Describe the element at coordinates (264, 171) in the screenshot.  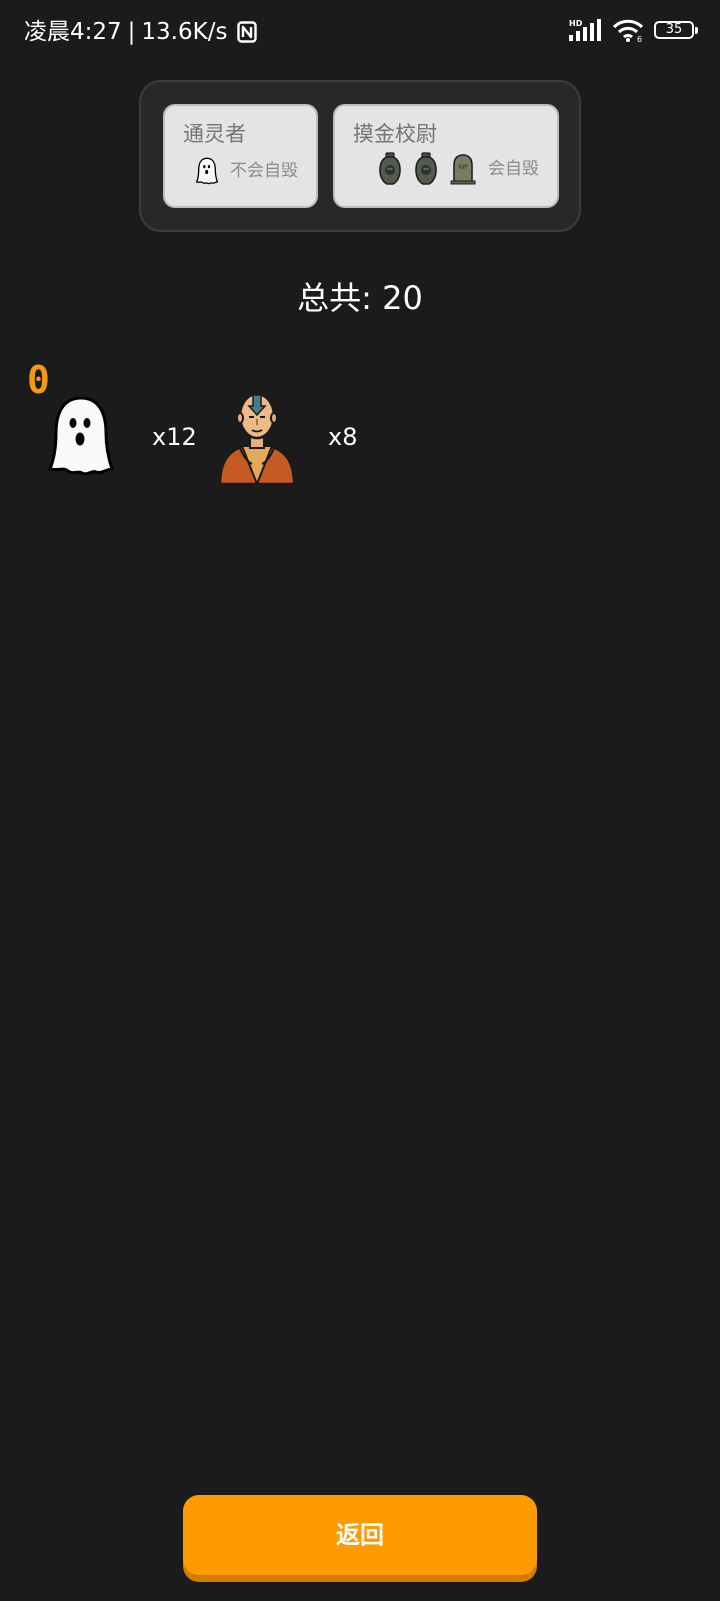
I see `role-card-description: 不会自毁` at that location.